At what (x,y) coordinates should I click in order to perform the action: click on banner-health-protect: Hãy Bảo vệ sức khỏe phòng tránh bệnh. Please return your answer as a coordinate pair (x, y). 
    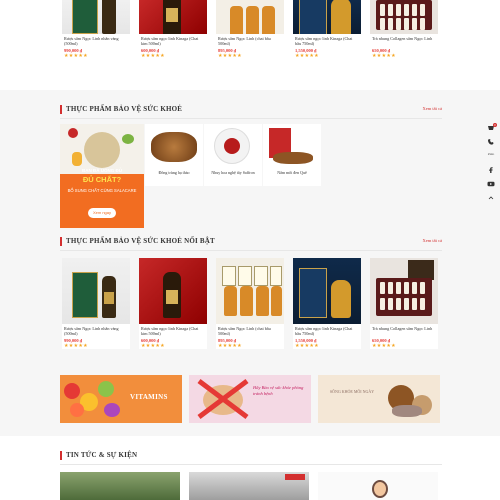
    Looking at the image, I should click on (250, 399).